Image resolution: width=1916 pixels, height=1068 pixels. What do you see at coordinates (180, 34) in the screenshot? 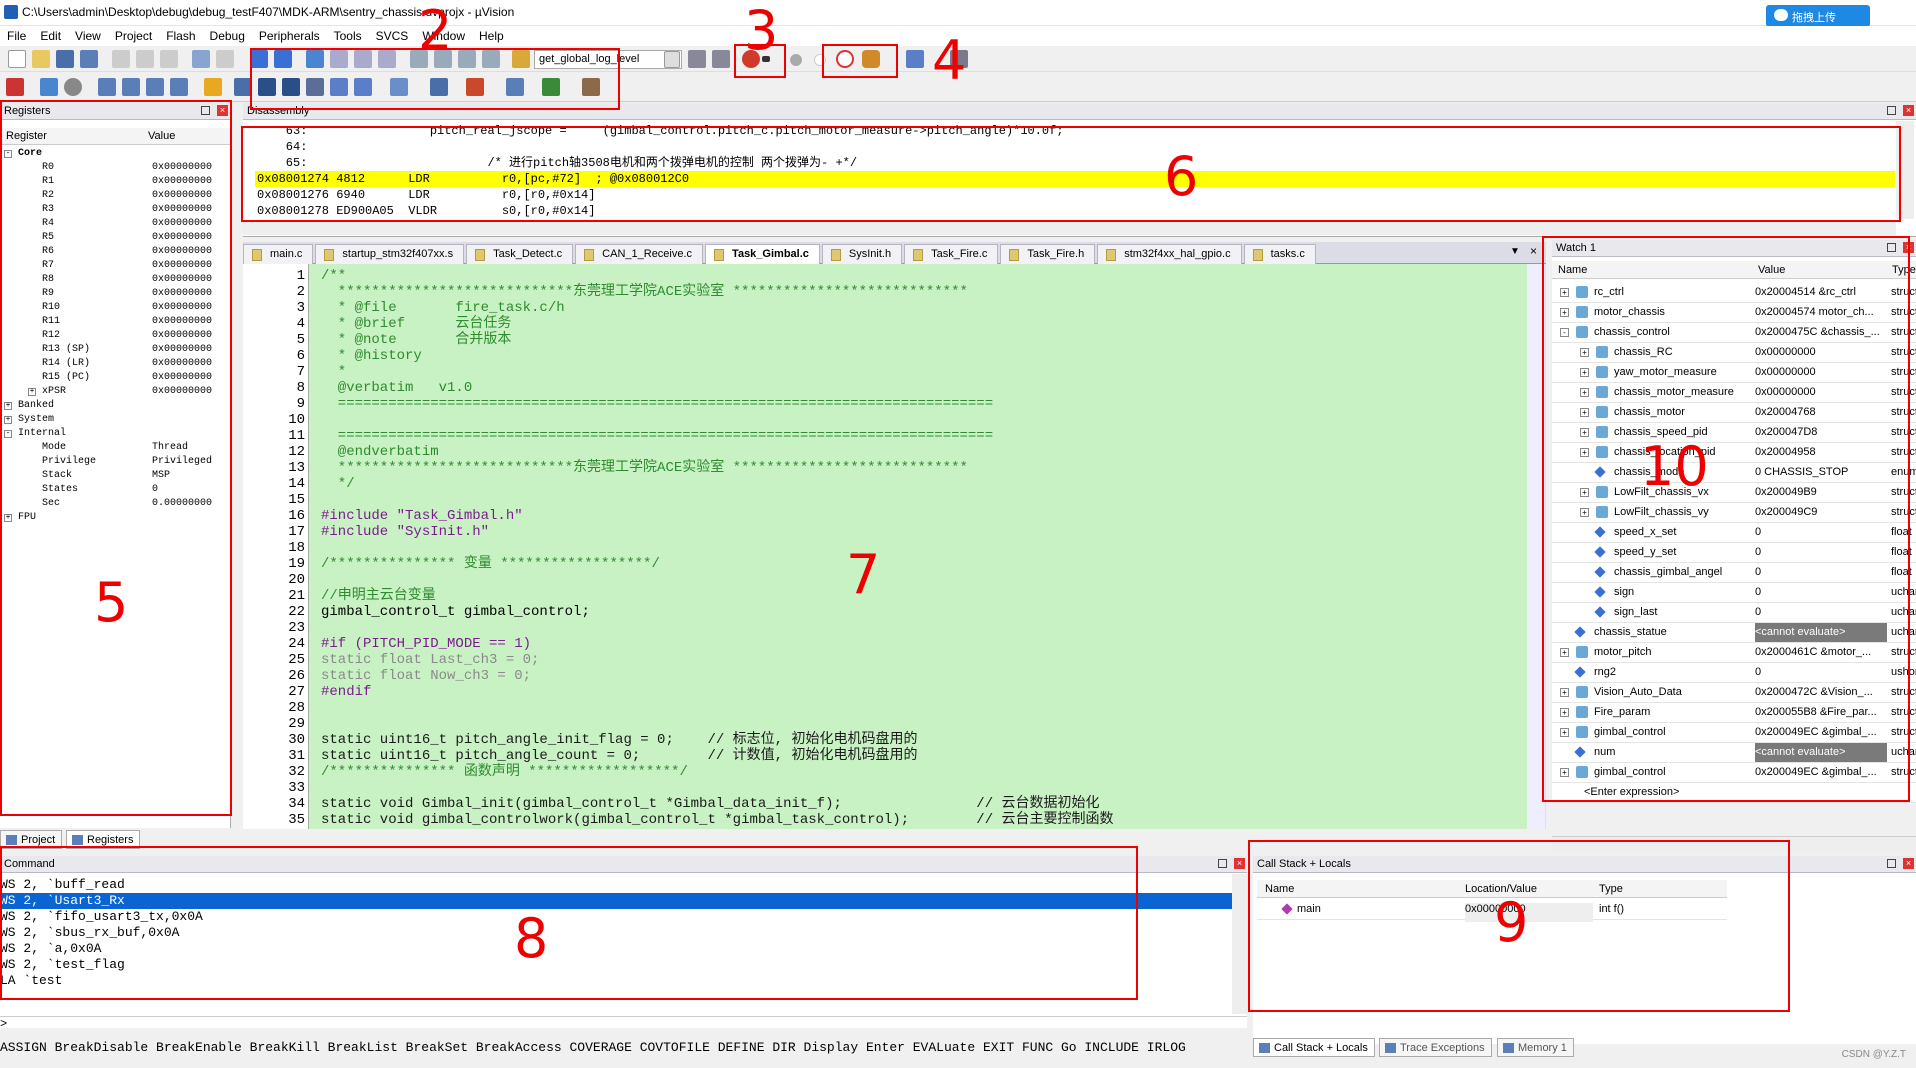
I see `menu-flash: Flash` at bounding box center [180, 34].